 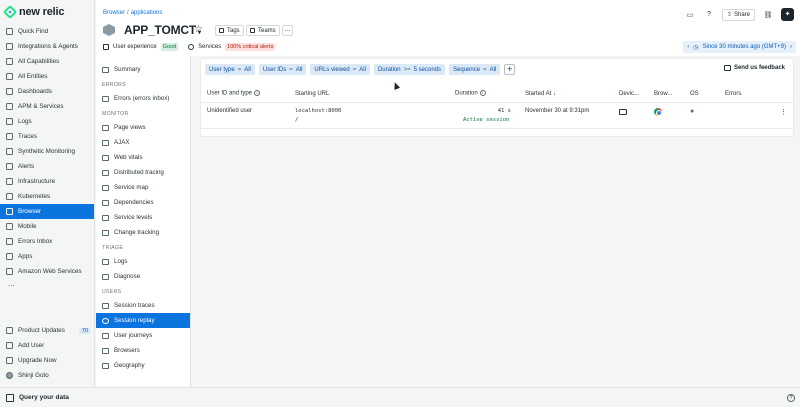 What do you see at coordinates (754, 68) in the screenshot?
I see `send-feedback-button: Send us feedback` at bounding box center [754, 68].